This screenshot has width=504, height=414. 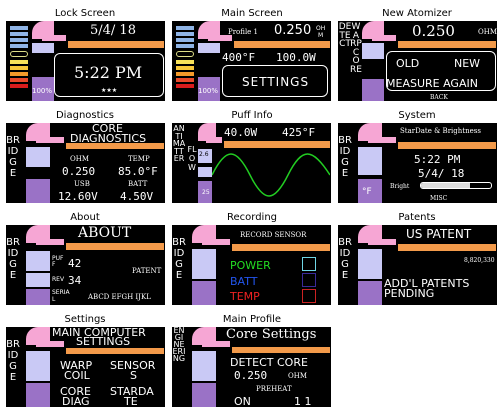 What do you see at coordinates (242, 401) in the screenshot?
I see `preheat-toggle: ON` at bounding box center [242, 401].